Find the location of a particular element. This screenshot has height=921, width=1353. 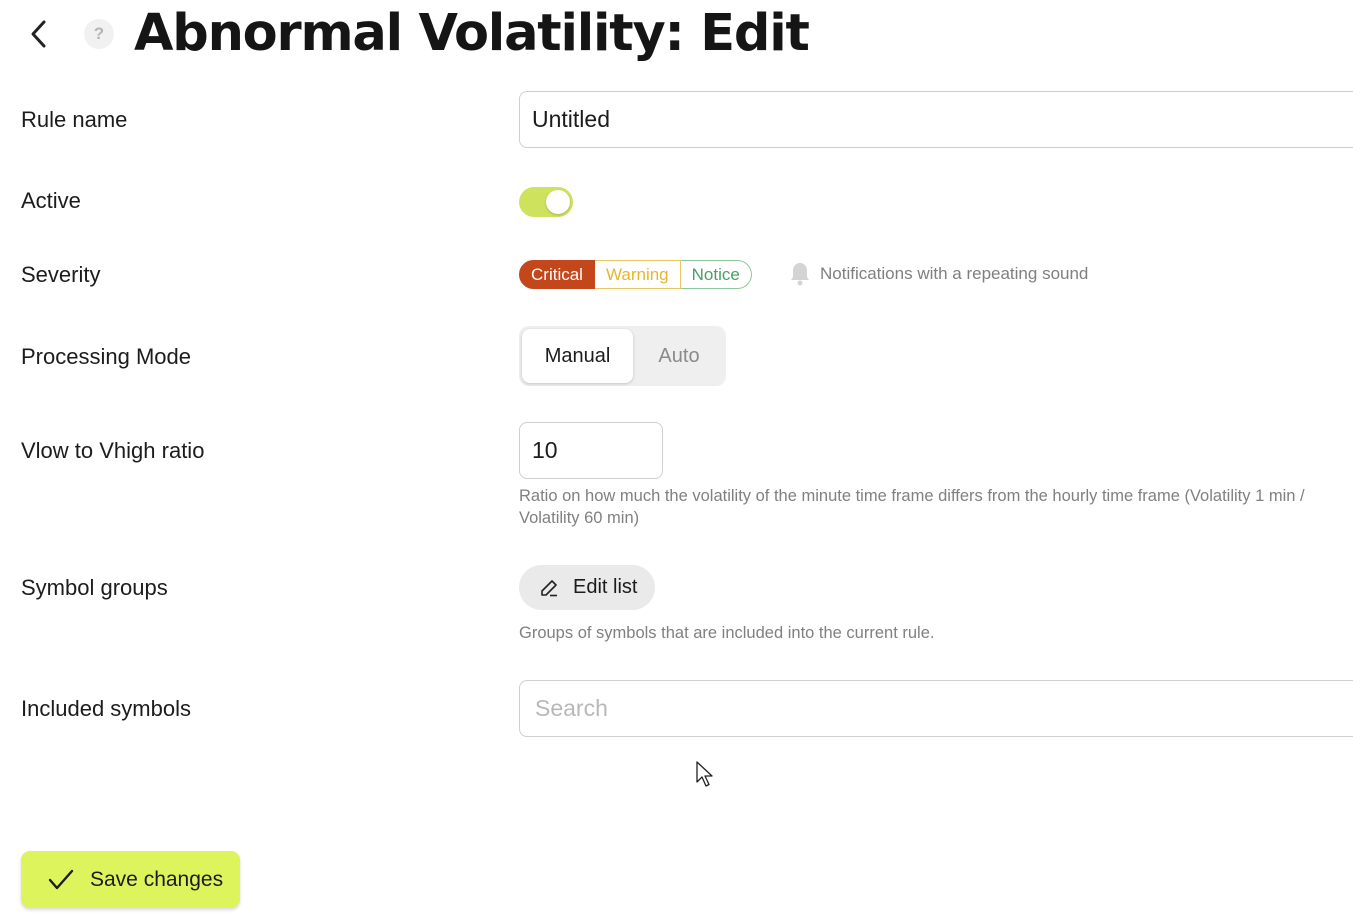

severity-critical-option: Critical is located at coordinates (557, 274).